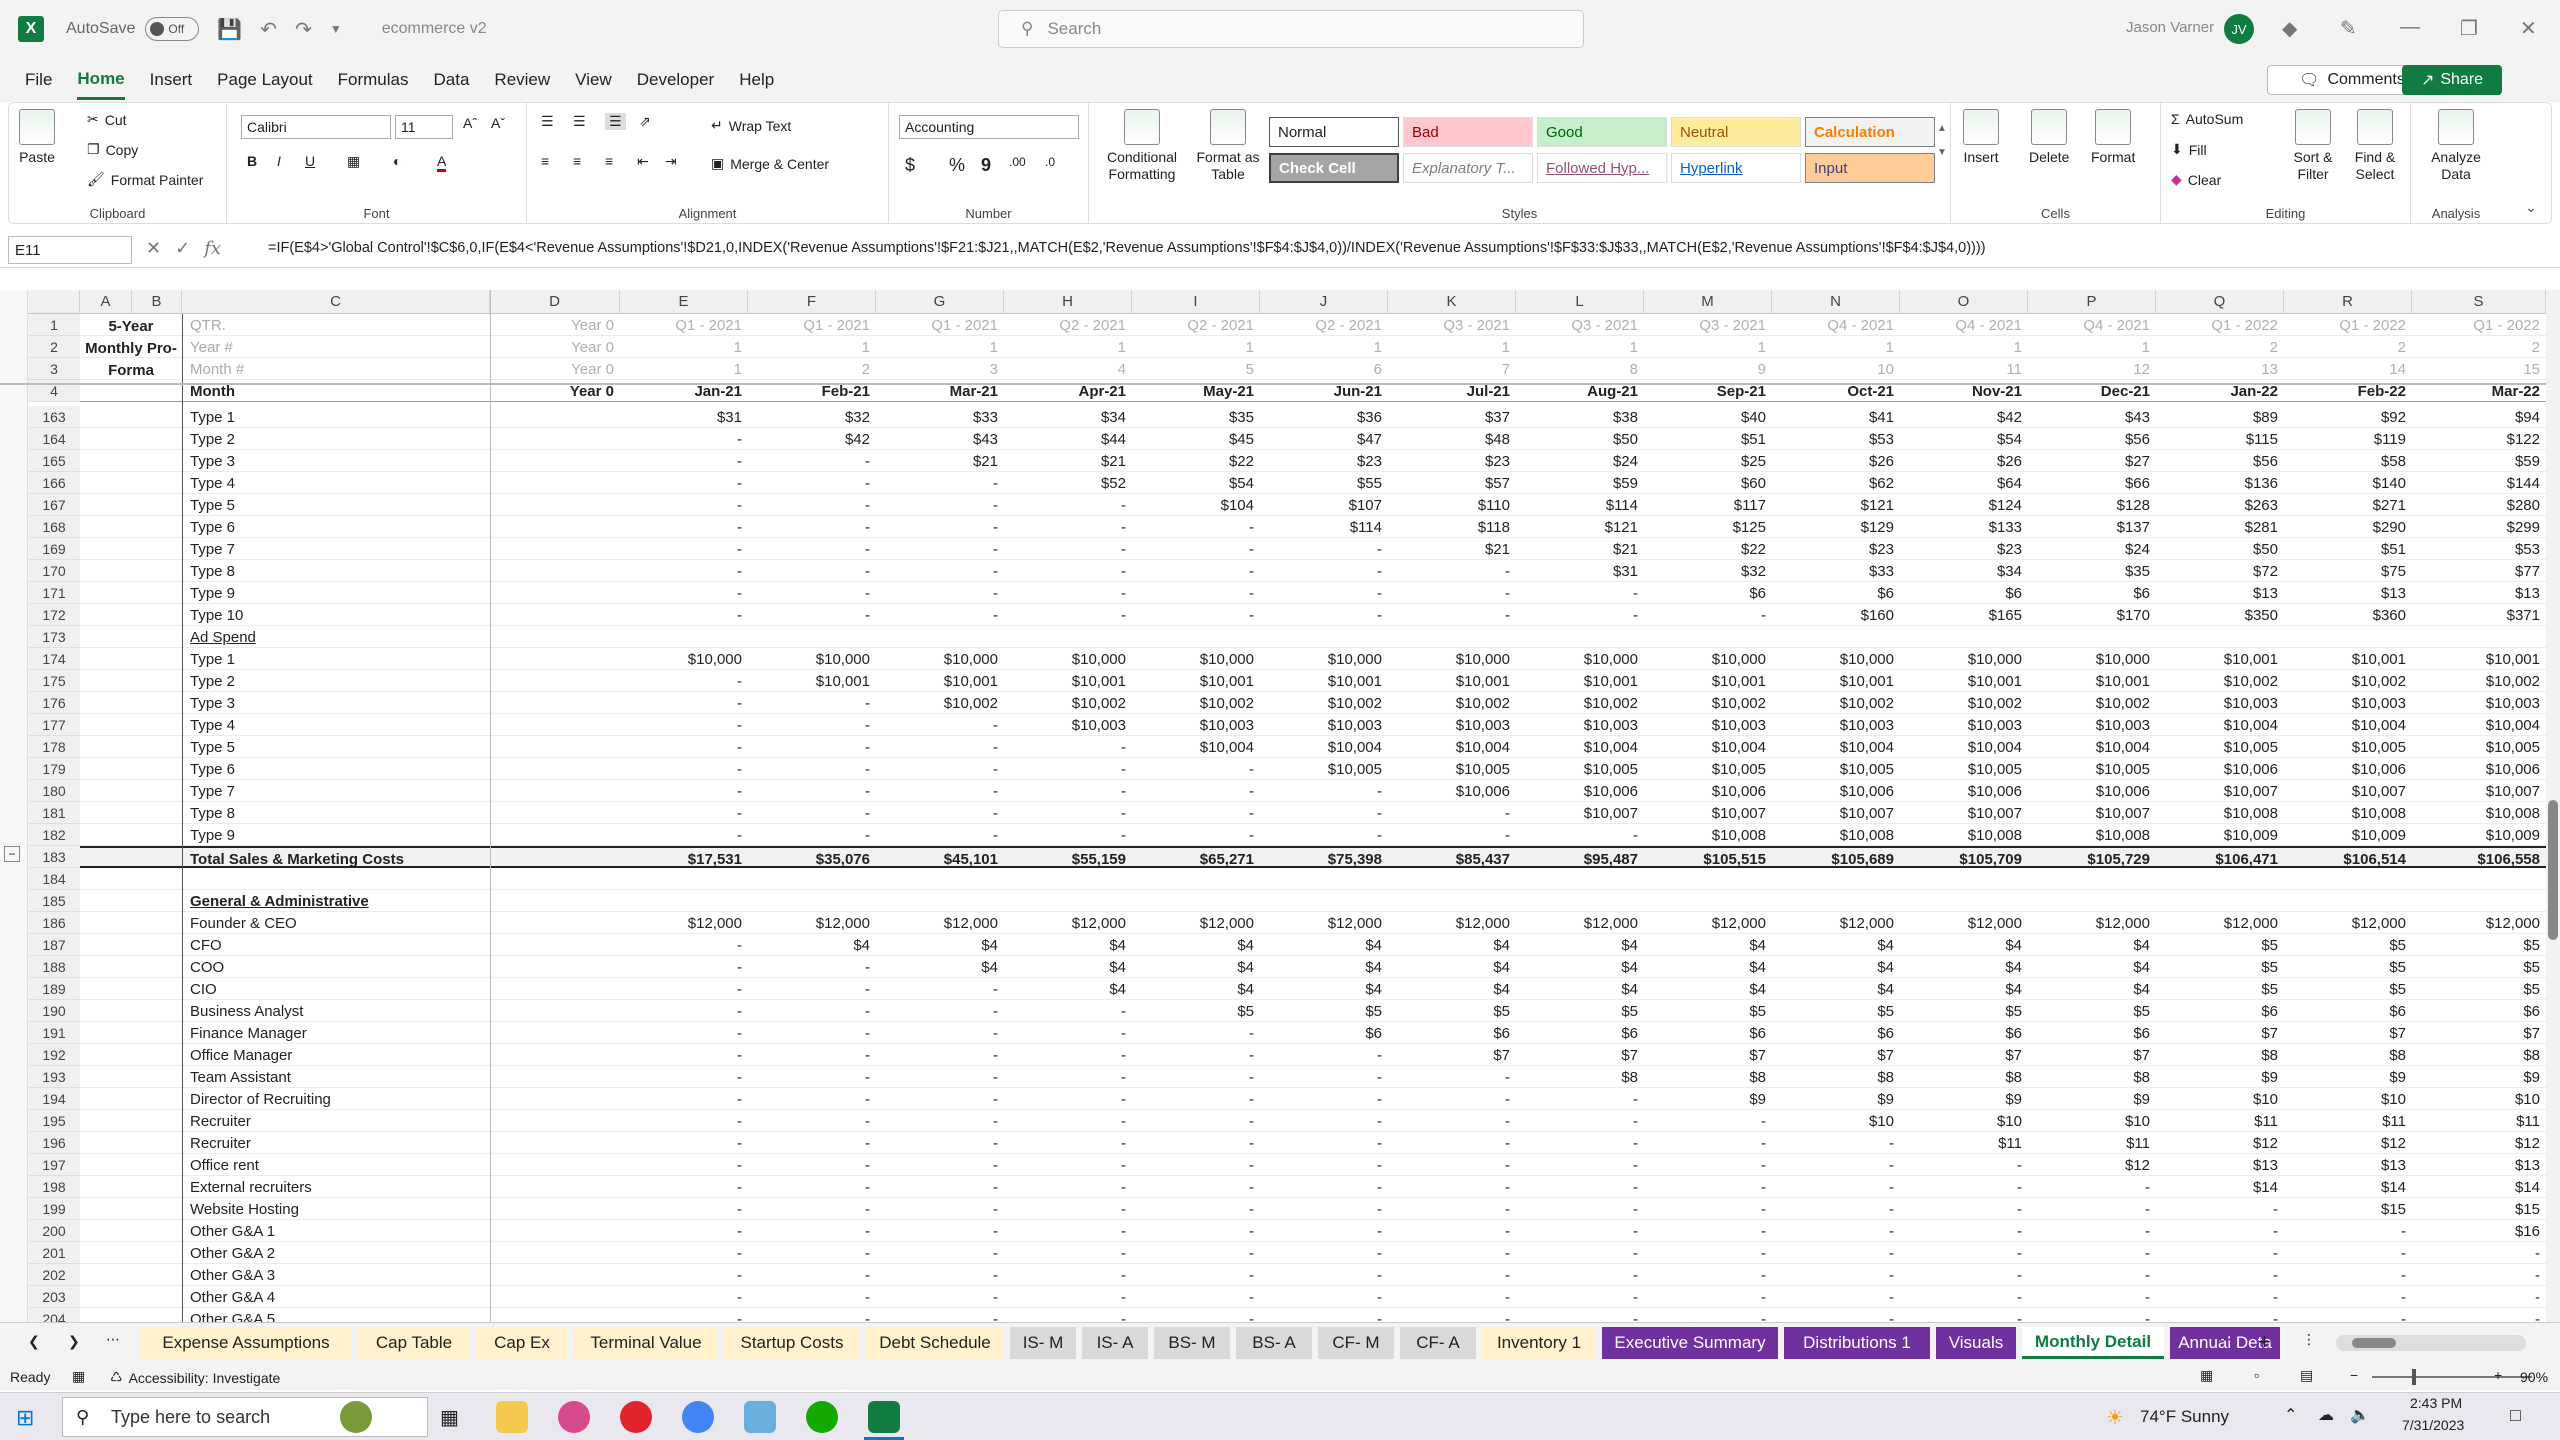 This screenshot has width=2560, height=1440. Describe the element at coordinates (336, 1143) in the screenshot. I see `row-label-cell: Recruiter` at that location.